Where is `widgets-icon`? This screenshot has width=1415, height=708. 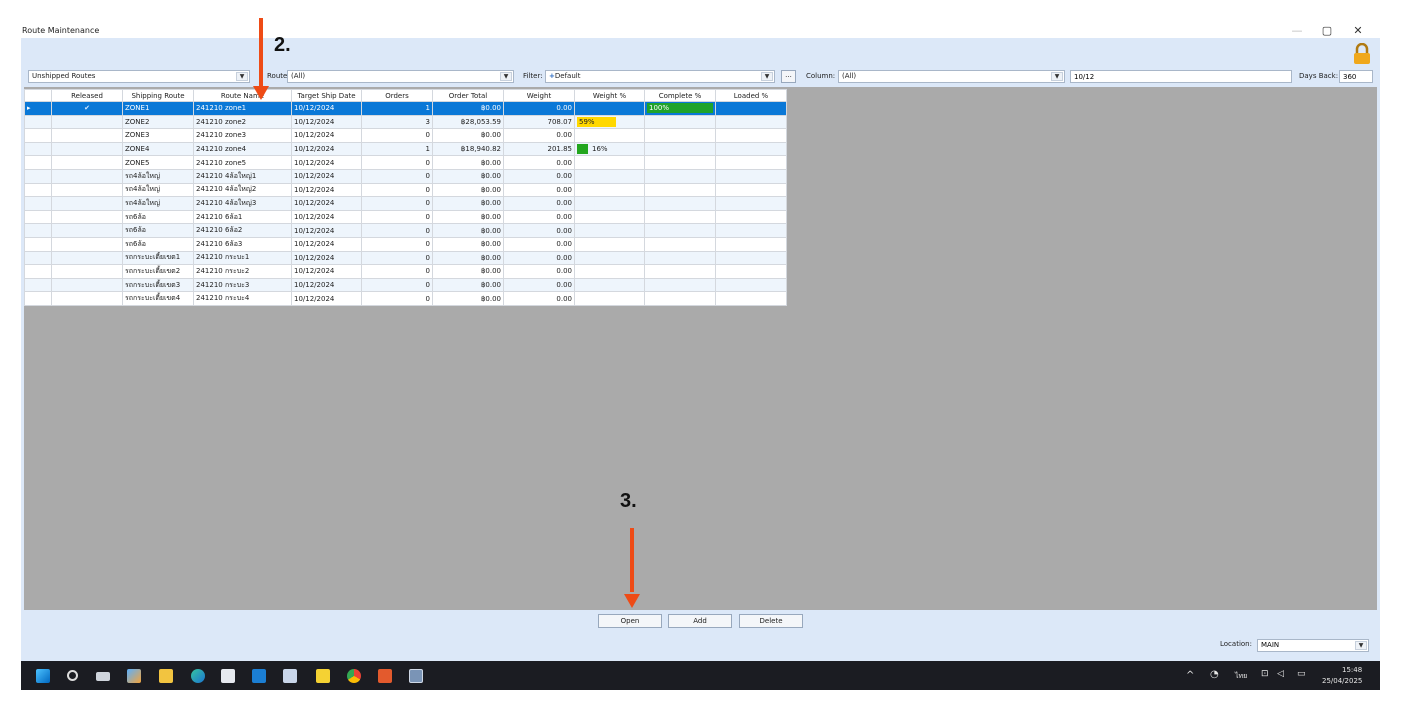
widgets-icon is located at coordinates (134, 676).